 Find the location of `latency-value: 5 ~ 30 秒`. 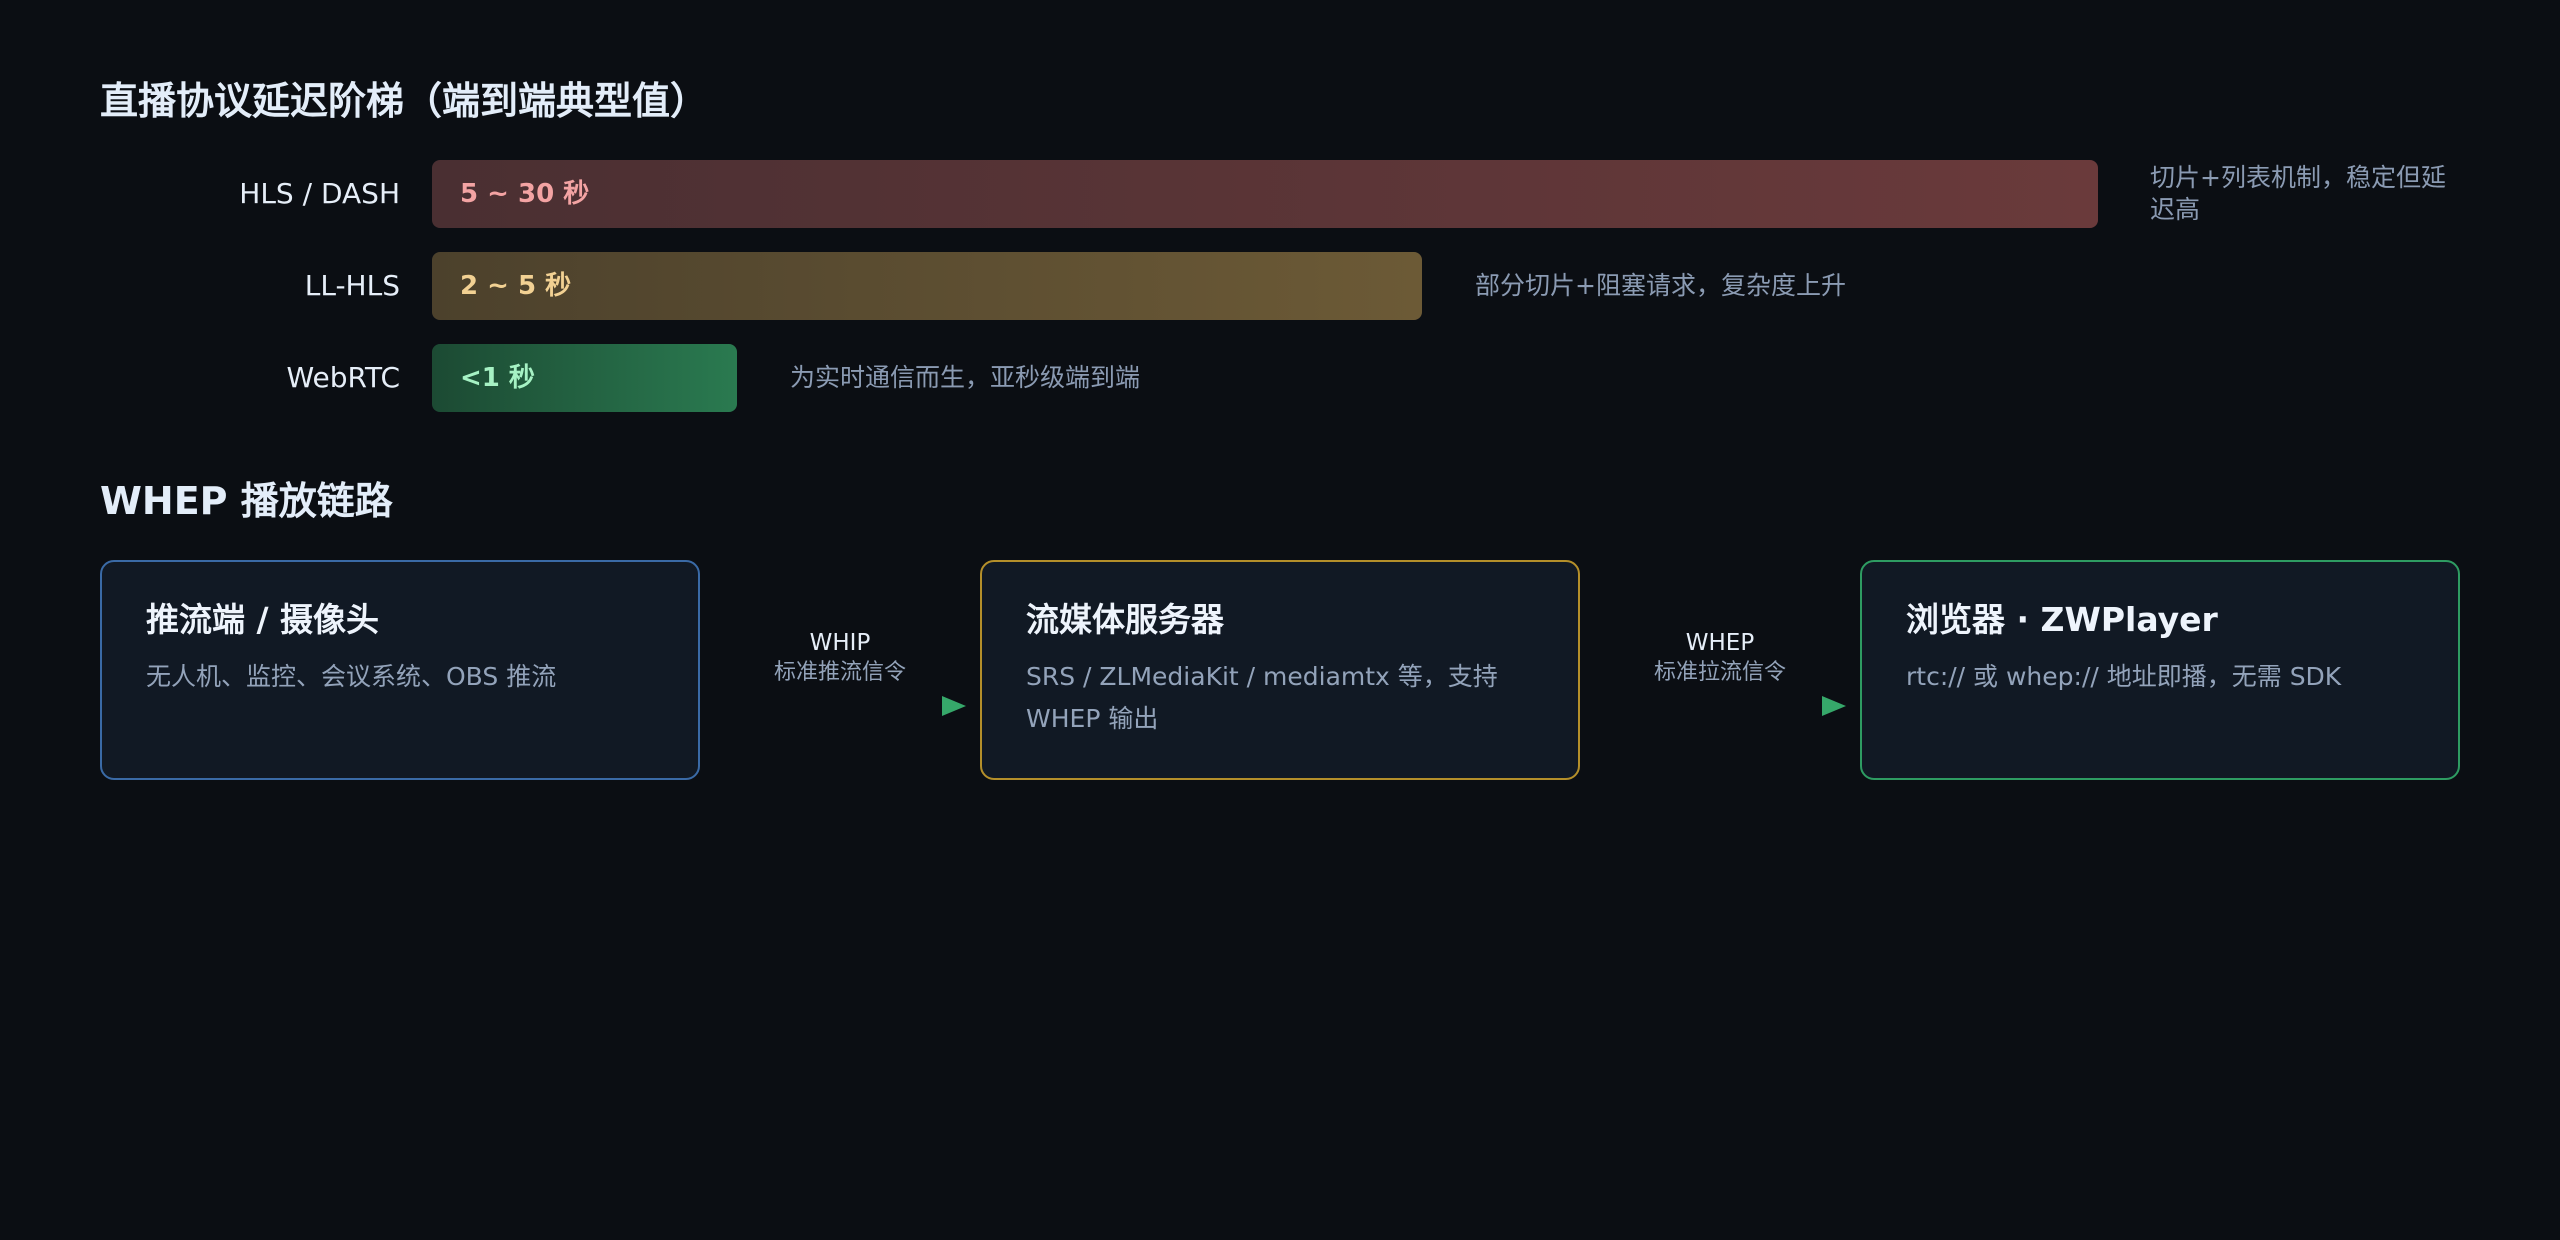

latency-value: 5 ~ 30 秒 is located at coordinates (525, 194).